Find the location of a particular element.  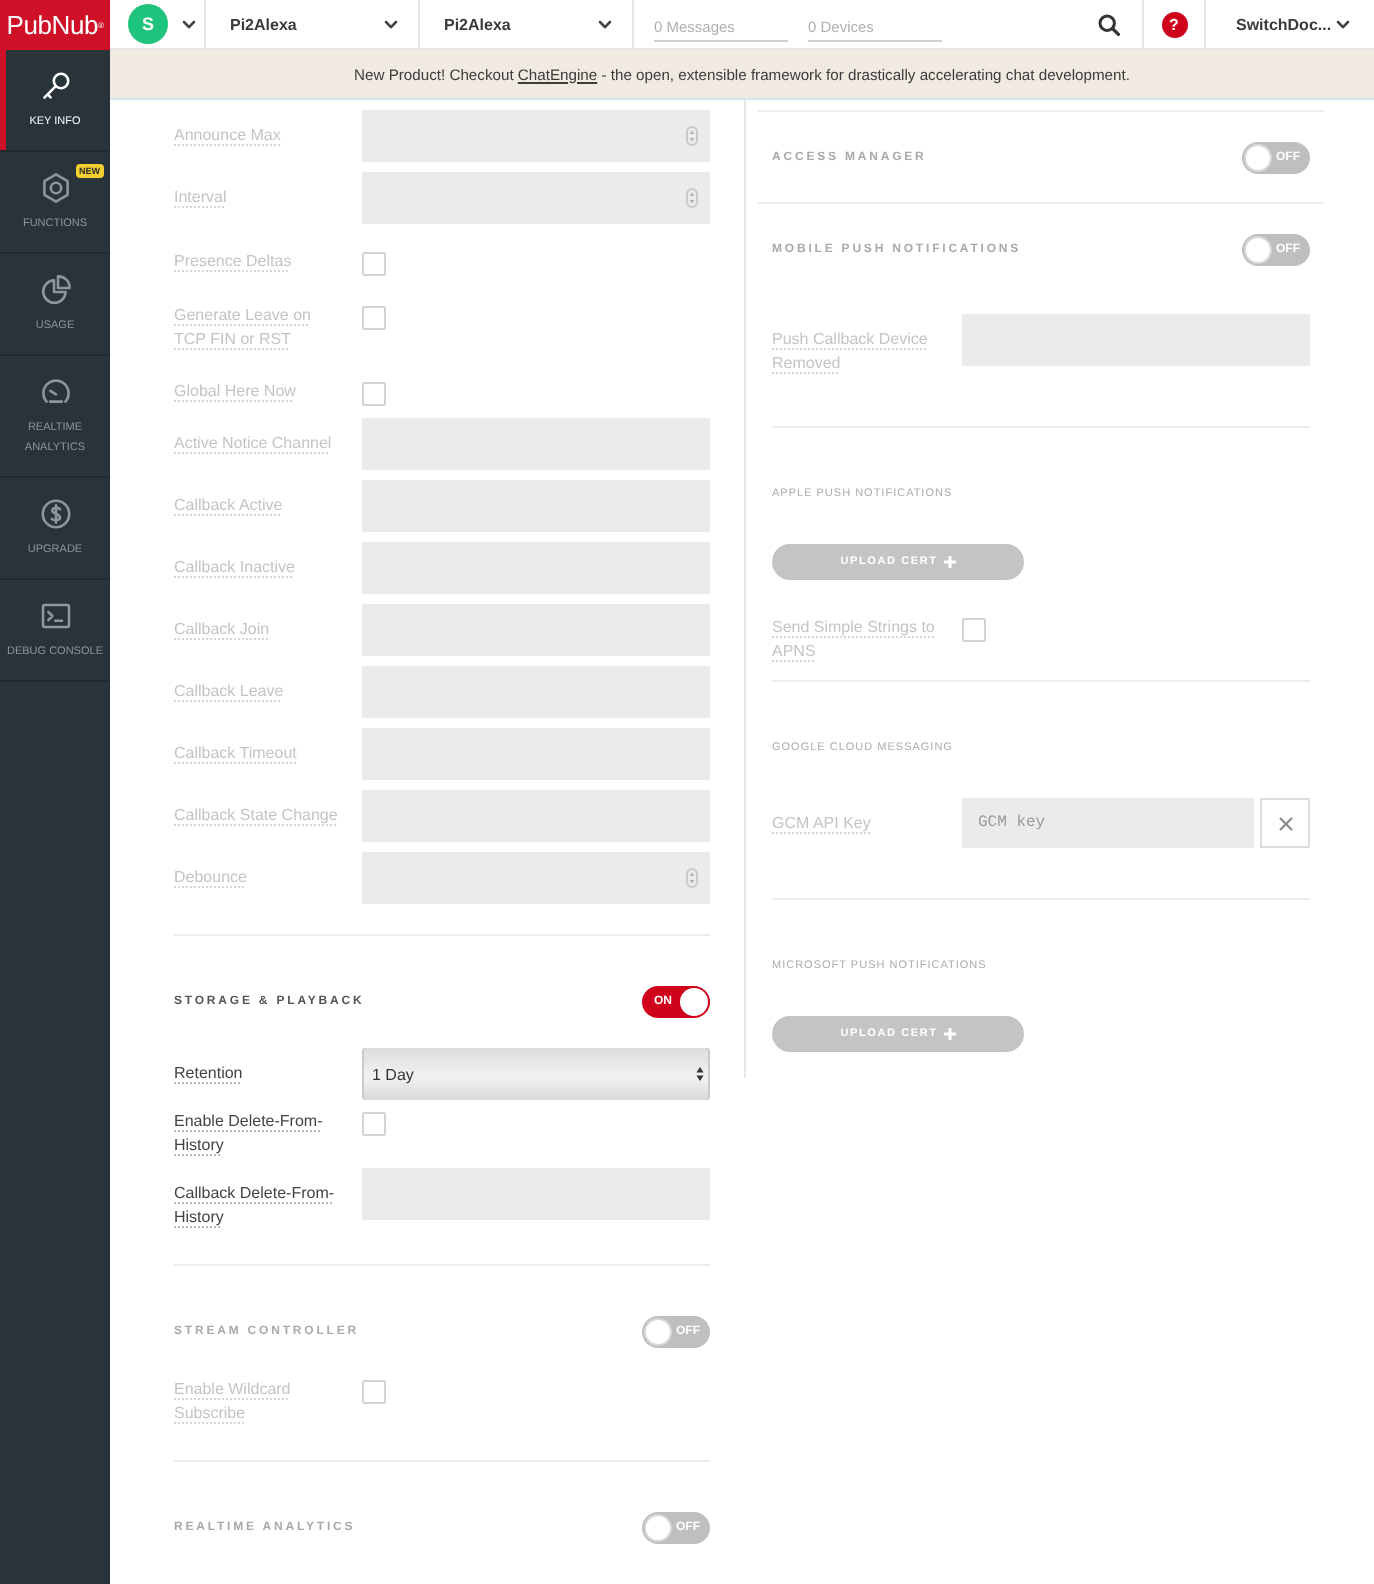

dropdown: 1 Day is located at coordinates (536, 1074).